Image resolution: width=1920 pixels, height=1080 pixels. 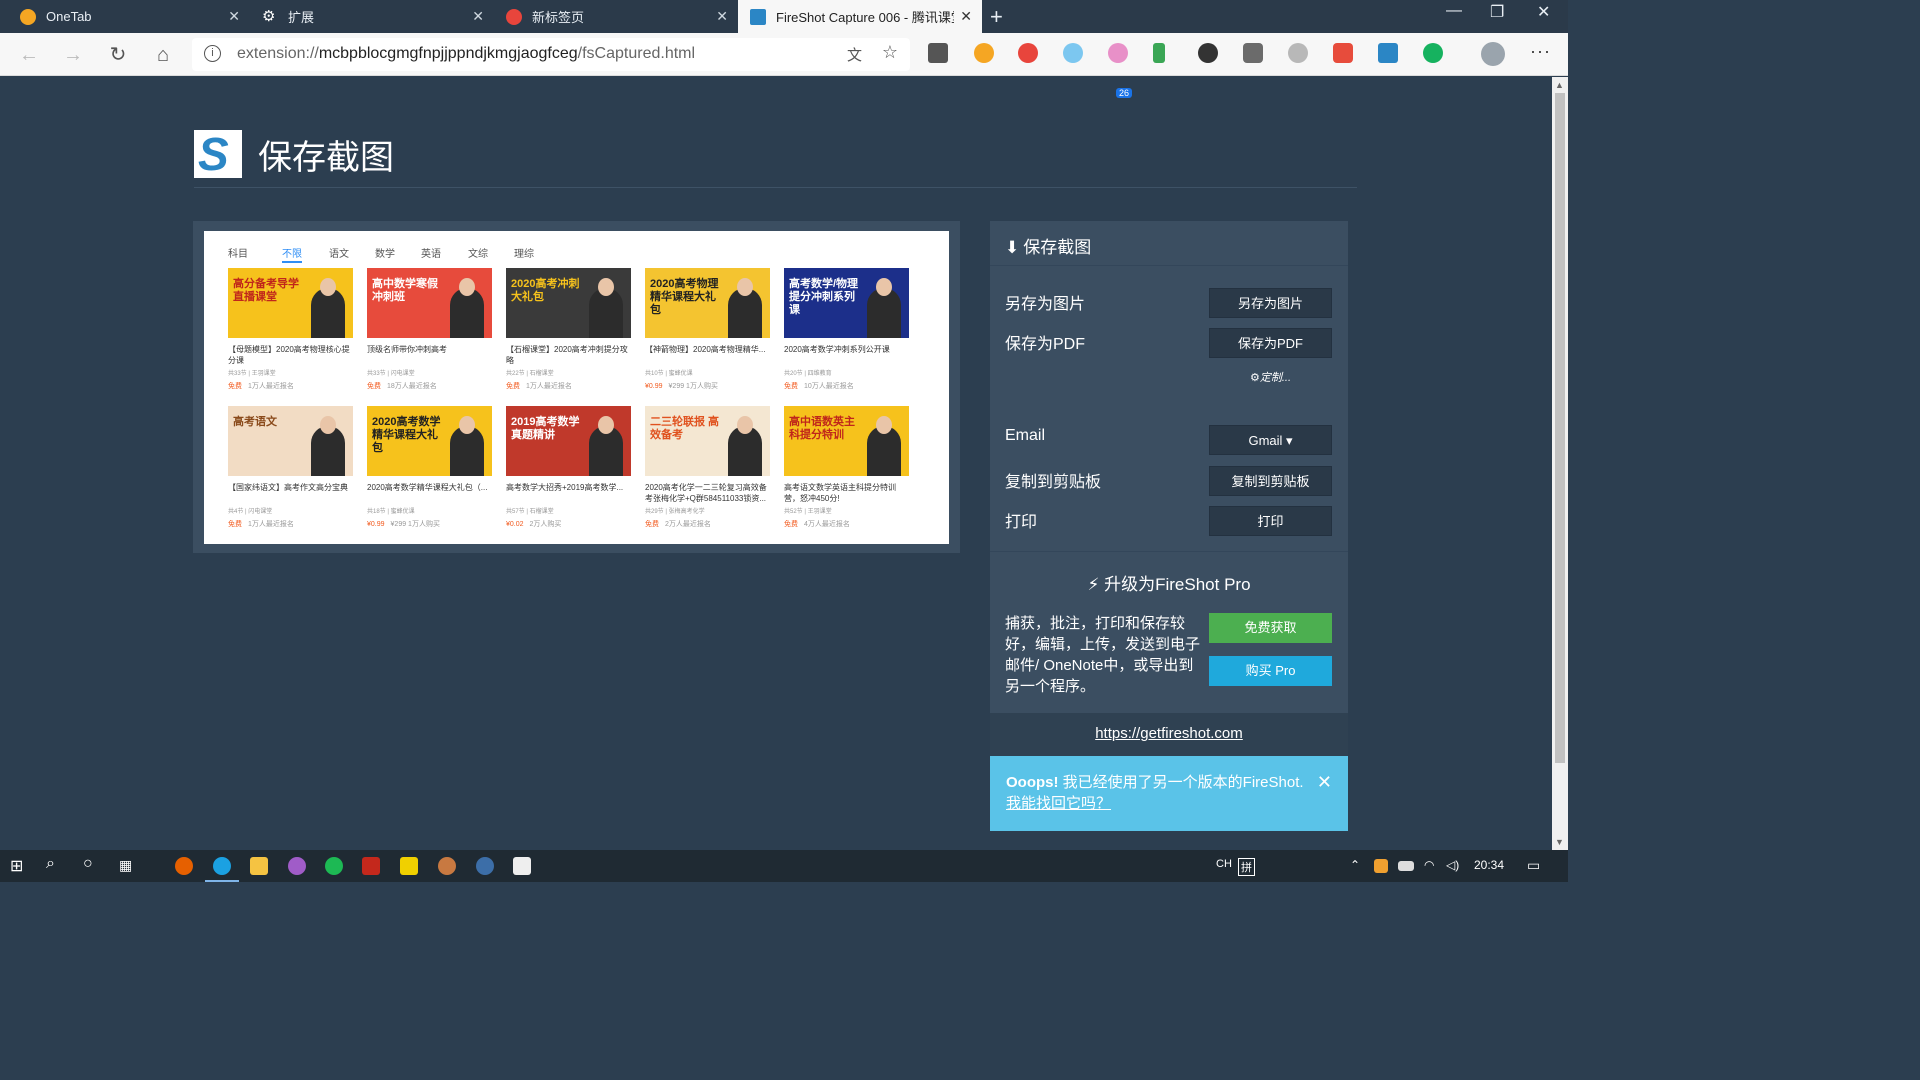 I want to click on window-close-icon: ✕, so click(x=1543, y=12).